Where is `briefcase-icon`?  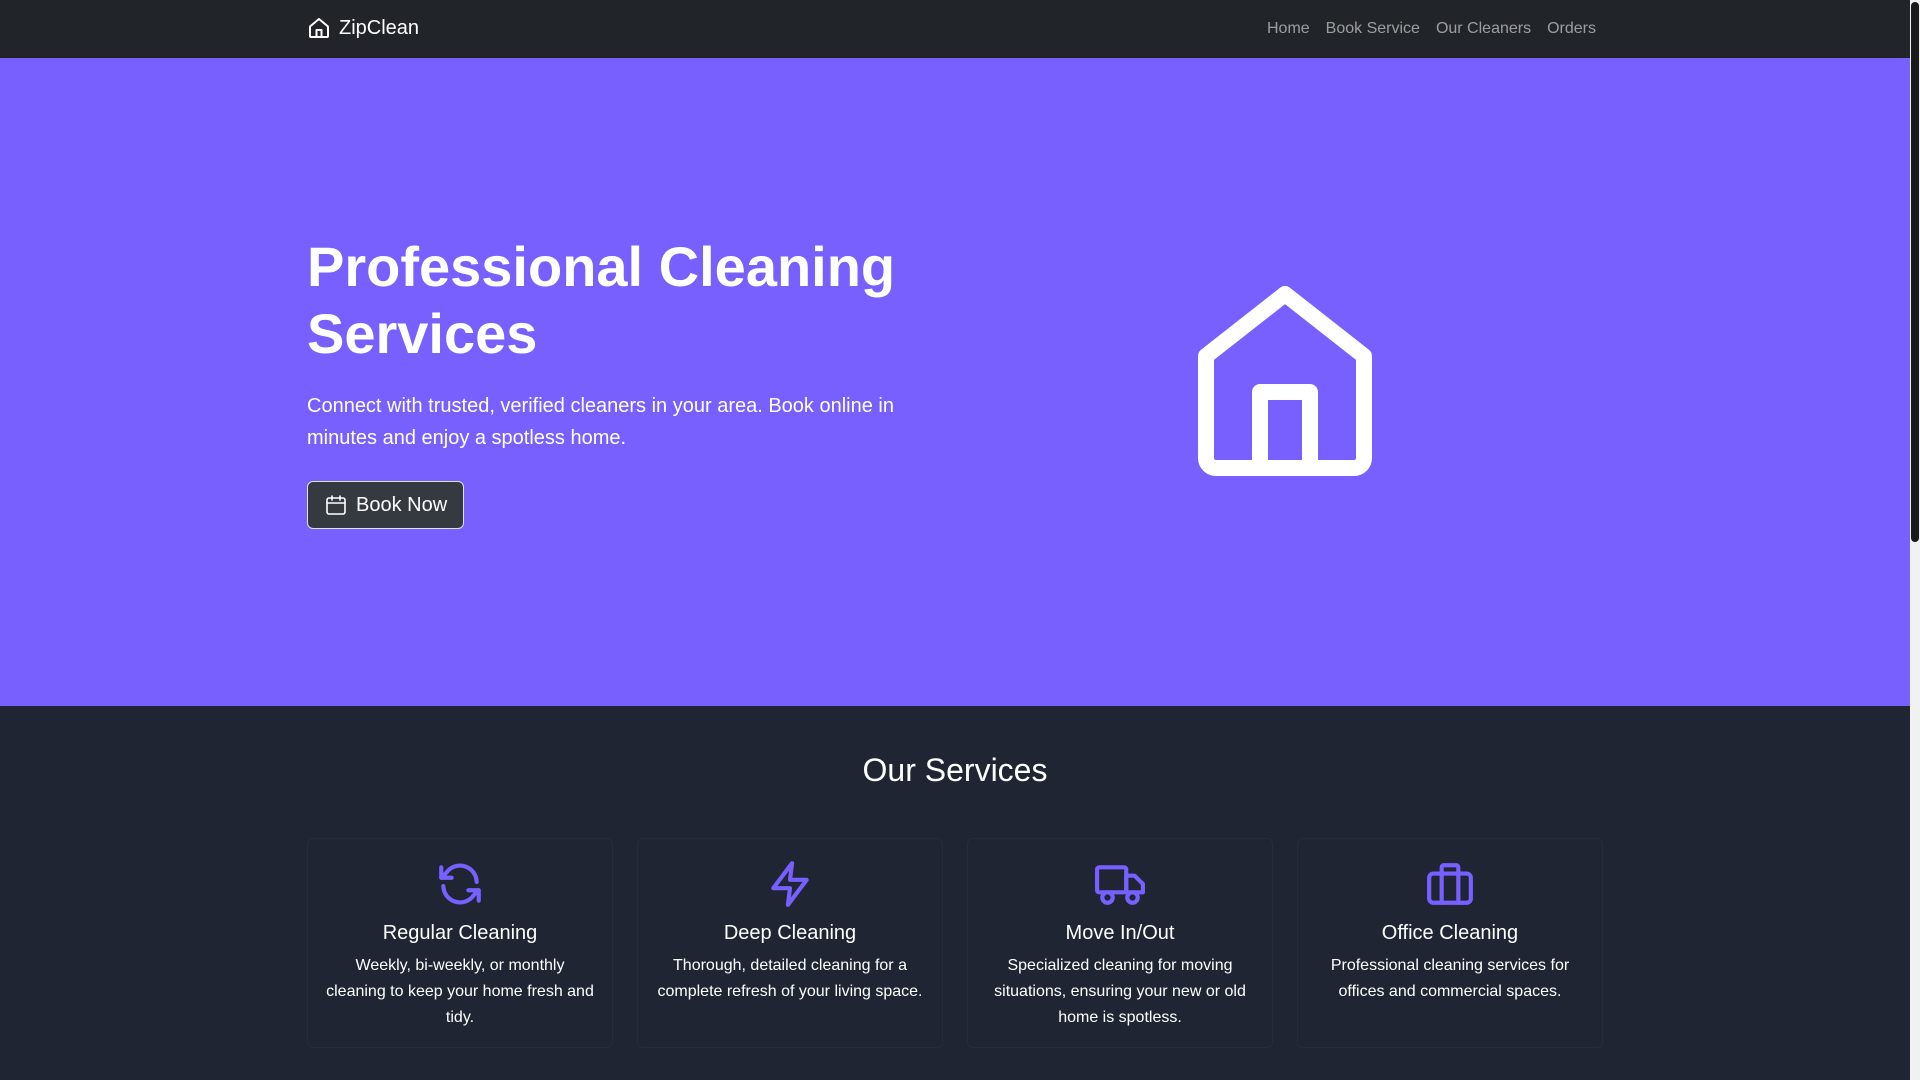 briefcase-icon is located at coordinates (1450, 884).